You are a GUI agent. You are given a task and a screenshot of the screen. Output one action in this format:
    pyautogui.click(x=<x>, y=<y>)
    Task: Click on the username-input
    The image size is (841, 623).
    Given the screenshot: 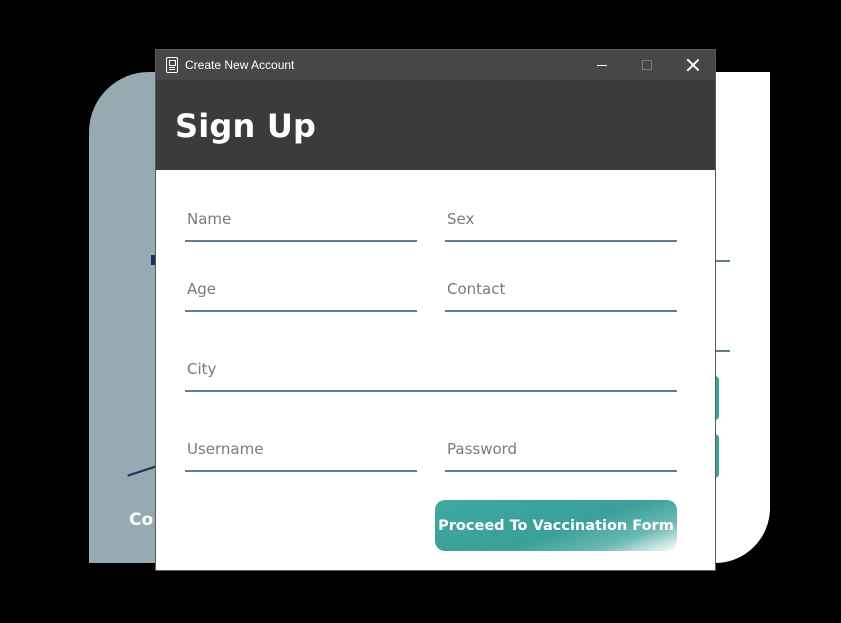 What is the action you would take?
    pyautogui.click(x=301, y=449)
    